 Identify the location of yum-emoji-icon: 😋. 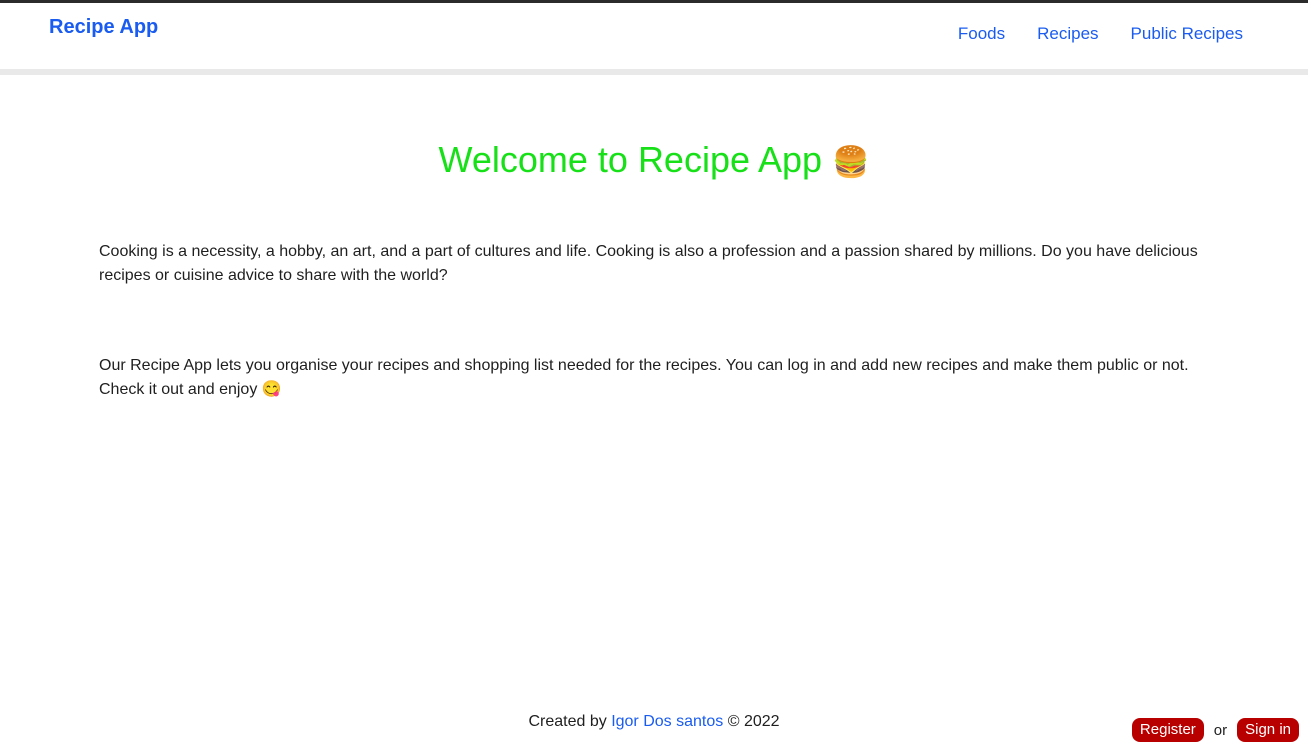
(271, 389).